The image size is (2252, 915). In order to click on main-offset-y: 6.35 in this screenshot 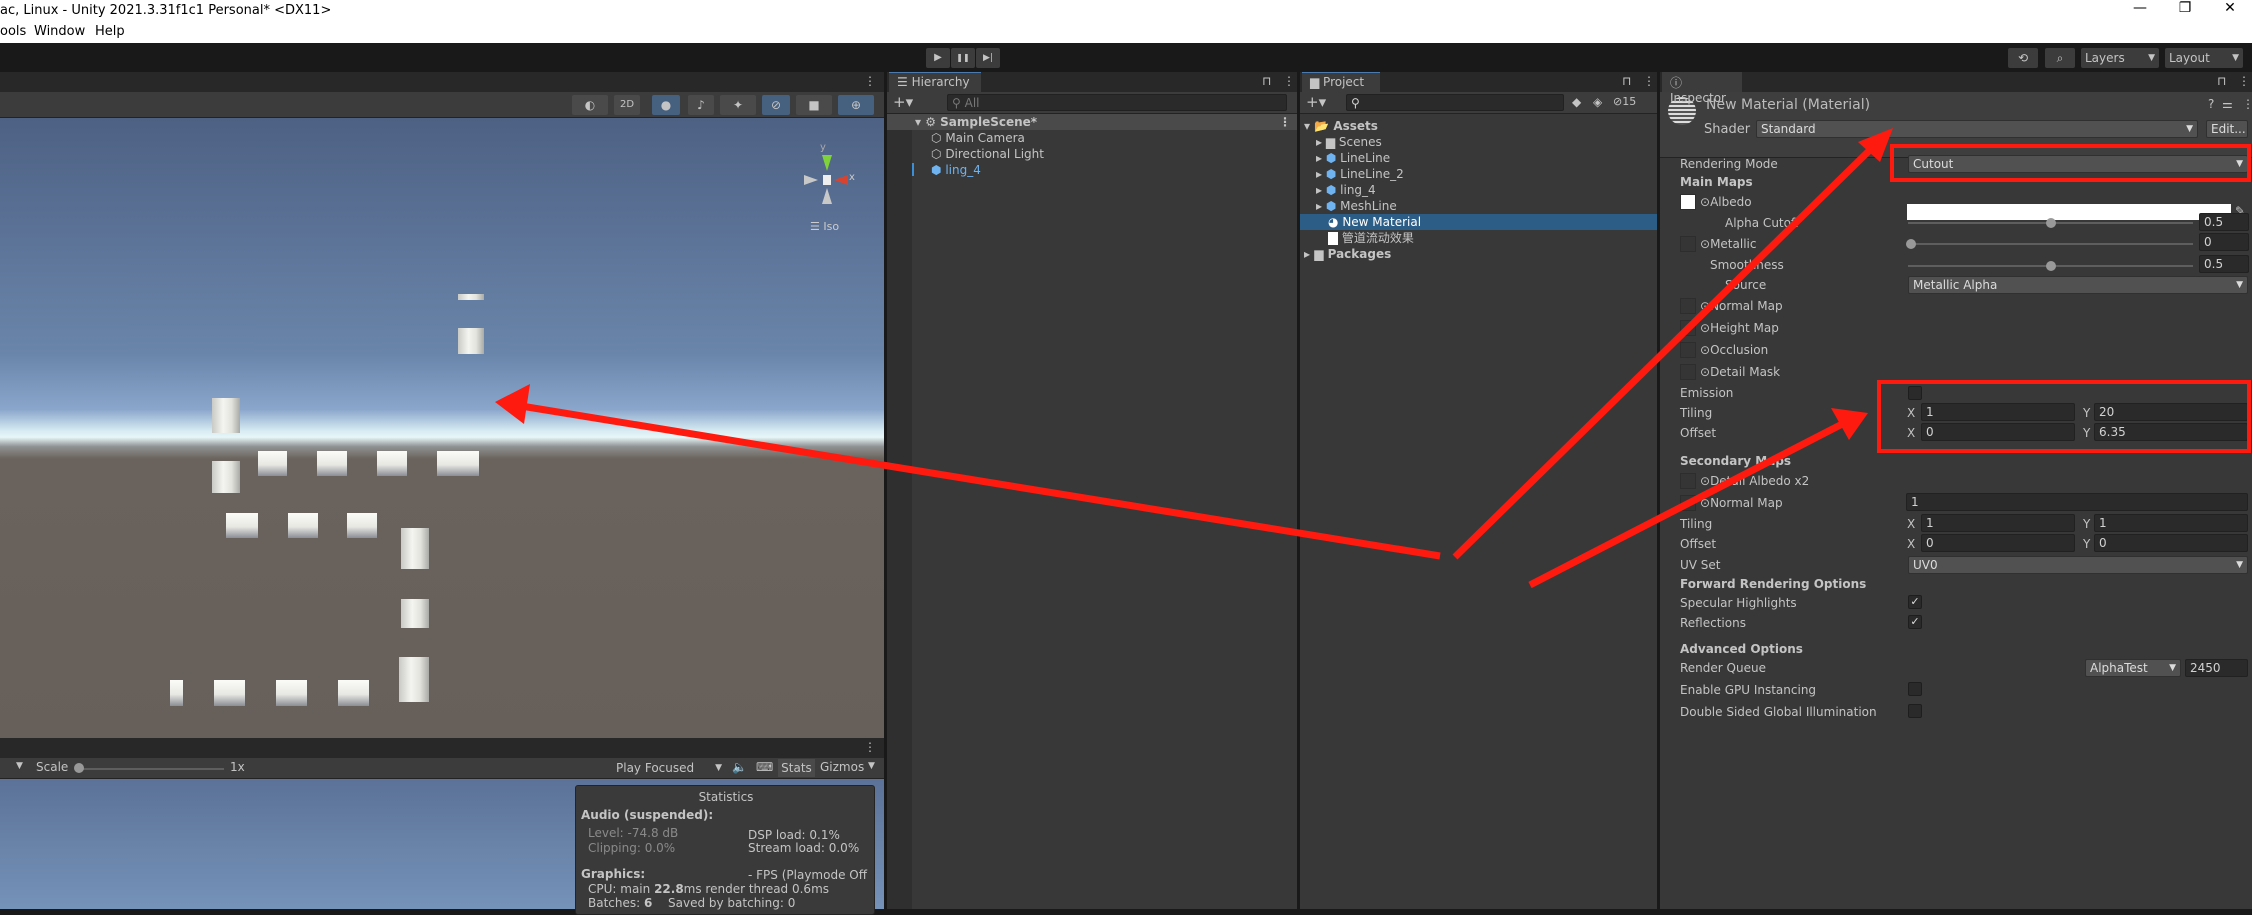, I will do `click(2171, 432)`.